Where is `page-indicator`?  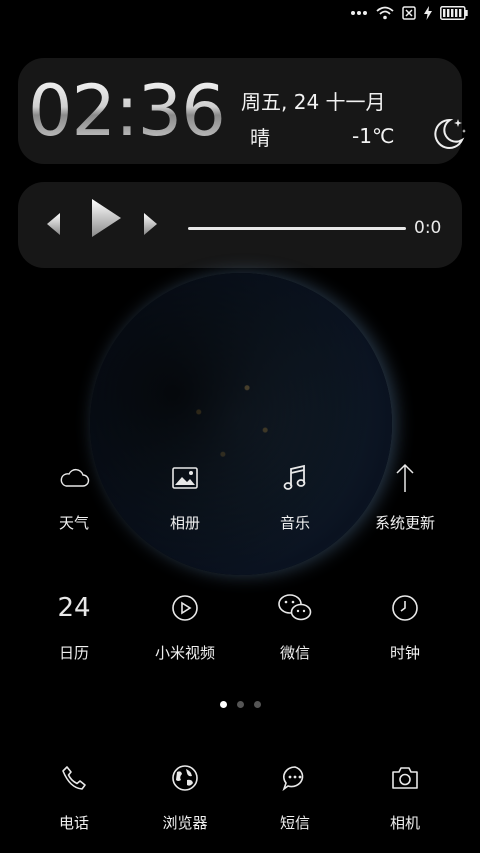
page-indicator is located at coordinates (240, 704).